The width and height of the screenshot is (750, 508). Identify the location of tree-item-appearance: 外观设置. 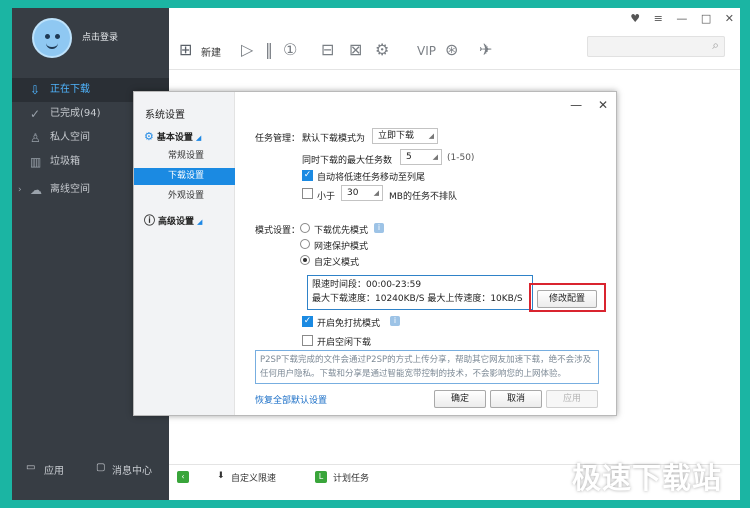
(184, 196).